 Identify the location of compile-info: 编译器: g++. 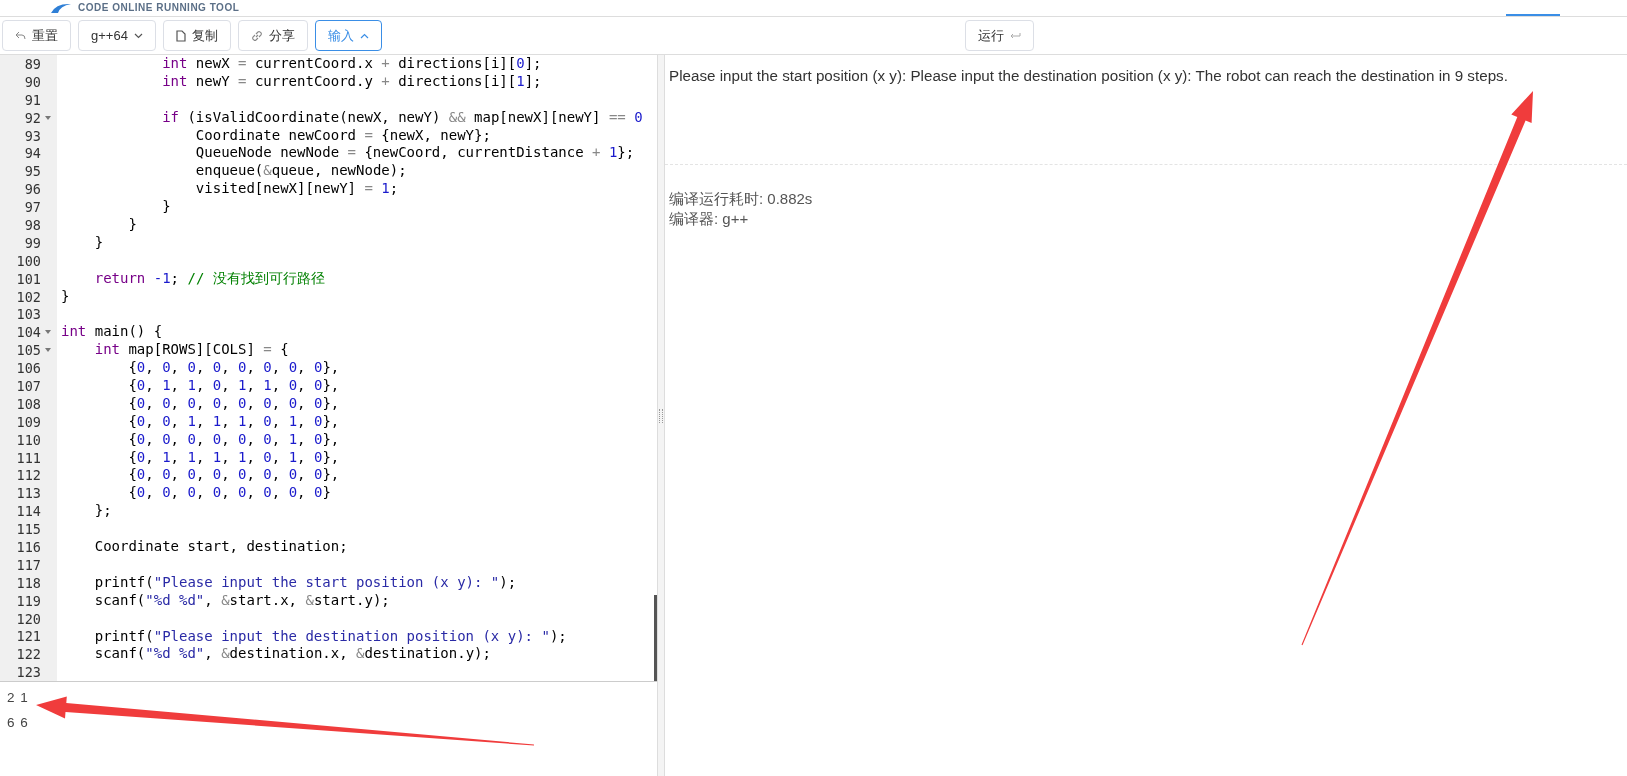
(709, 219).